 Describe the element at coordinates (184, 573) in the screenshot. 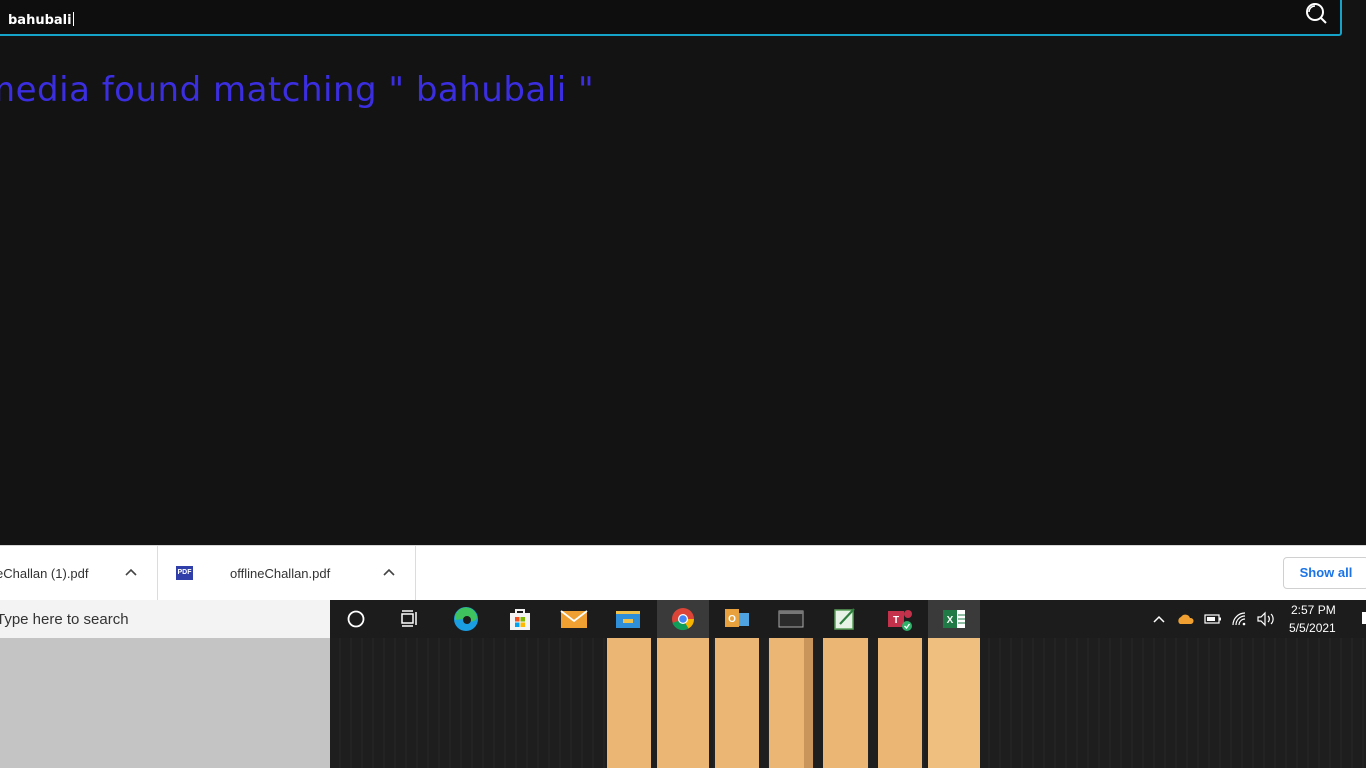

I see `pdf-file-icon: PDF` at that location.